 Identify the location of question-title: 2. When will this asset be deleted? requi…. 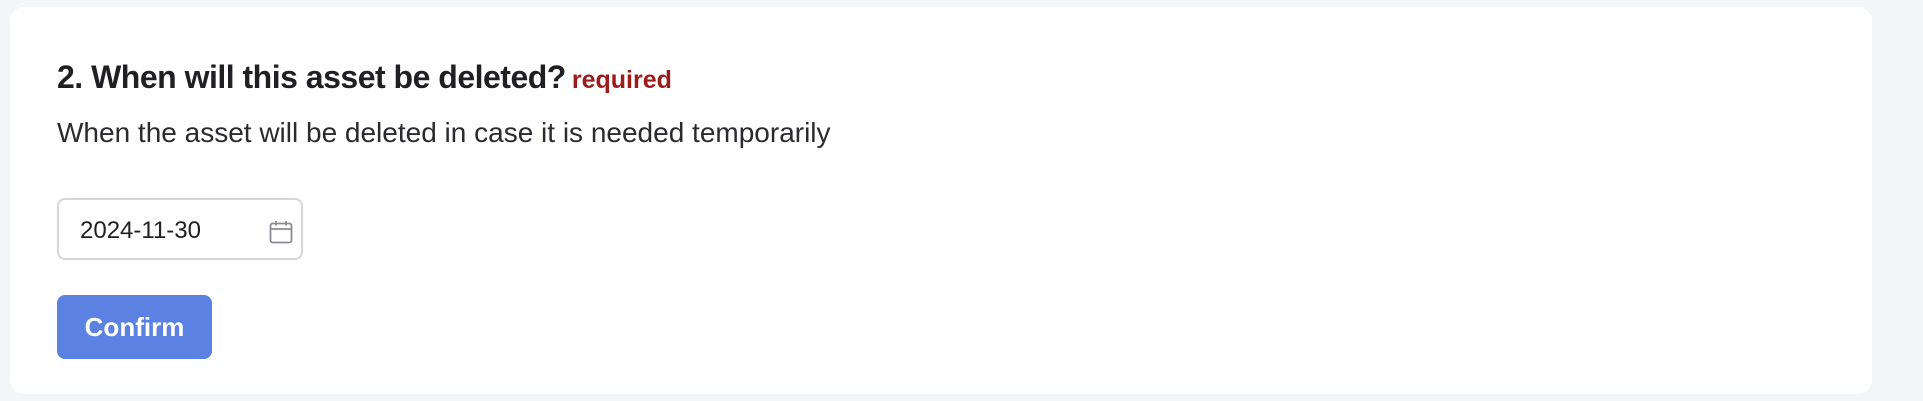
(364, 78).